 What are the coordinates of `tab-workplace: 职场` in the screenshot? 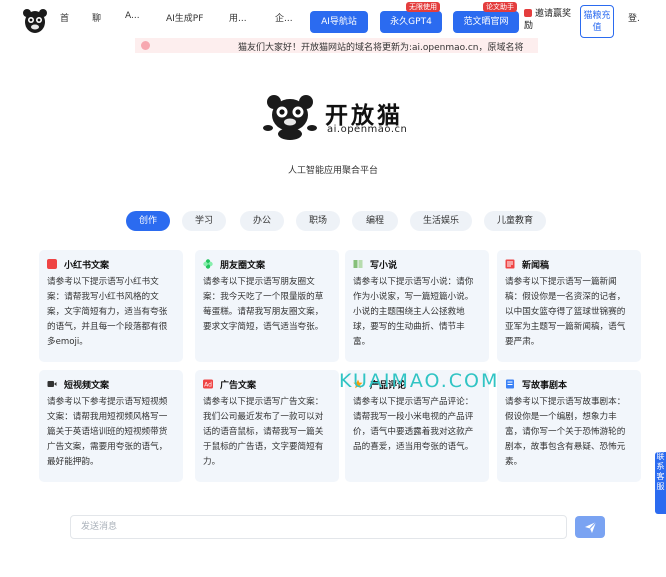 It's located at (318, 221).